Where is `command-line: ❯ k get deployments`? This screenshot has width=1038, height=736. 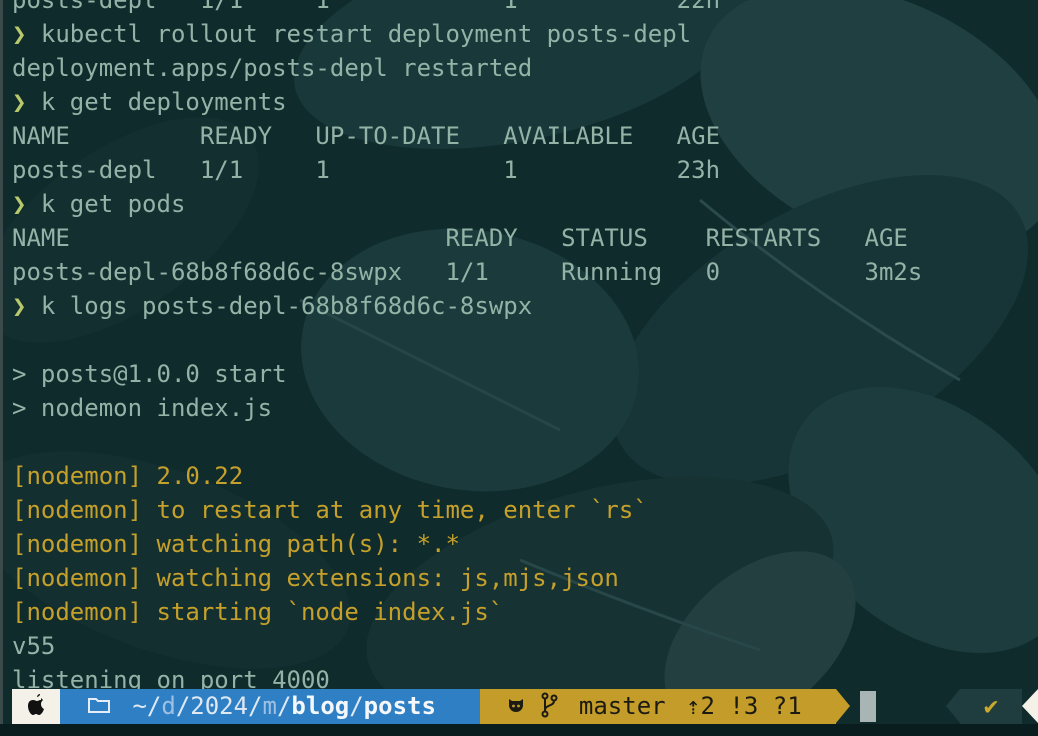
command-line: ❯ k get deployments is located at coordinates (525, 102).